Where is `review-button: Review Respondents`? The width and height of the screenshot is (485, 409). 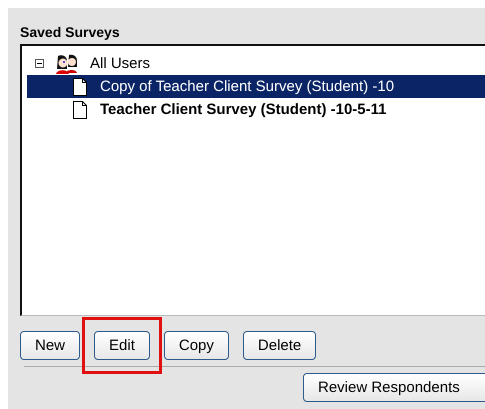
review-button: Review Respondents is located at coordinates (394, 387).